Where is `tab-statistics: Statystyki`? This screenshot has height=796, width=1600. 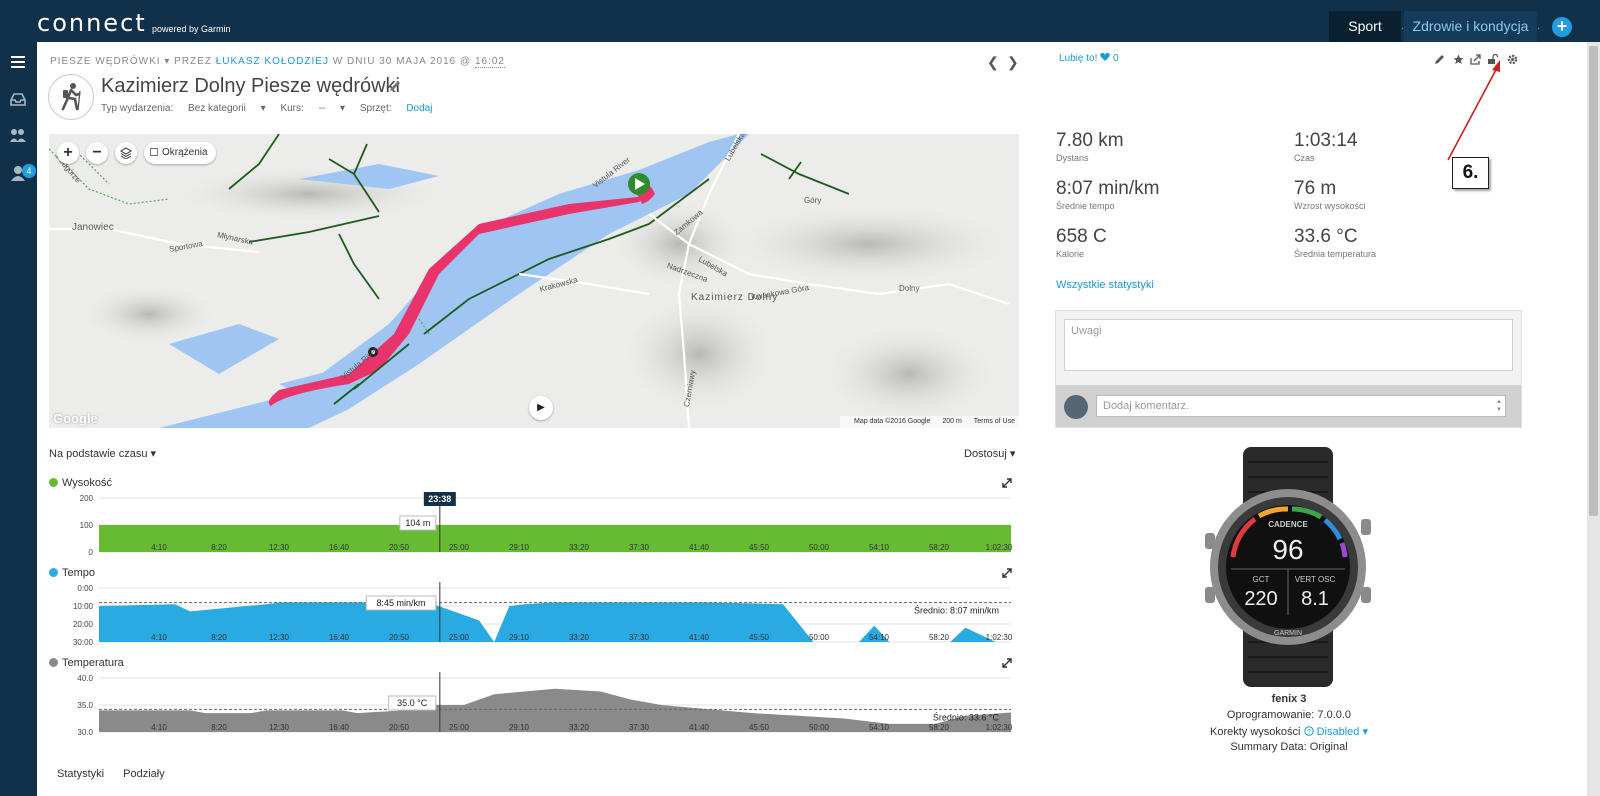
tab-statistics: Statystyki is located at coordinates (80, 774).